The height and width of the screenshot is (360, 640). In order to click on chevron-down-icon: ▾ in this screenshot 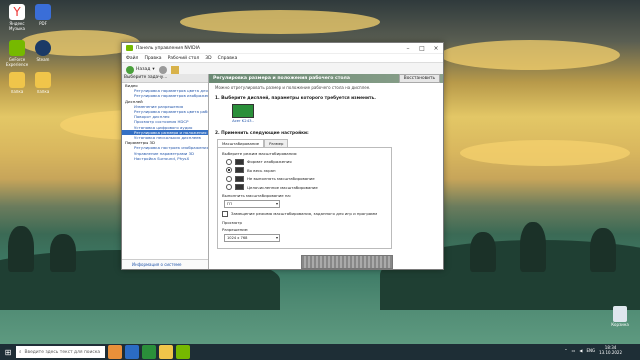, I will do `click(153, 69)`.